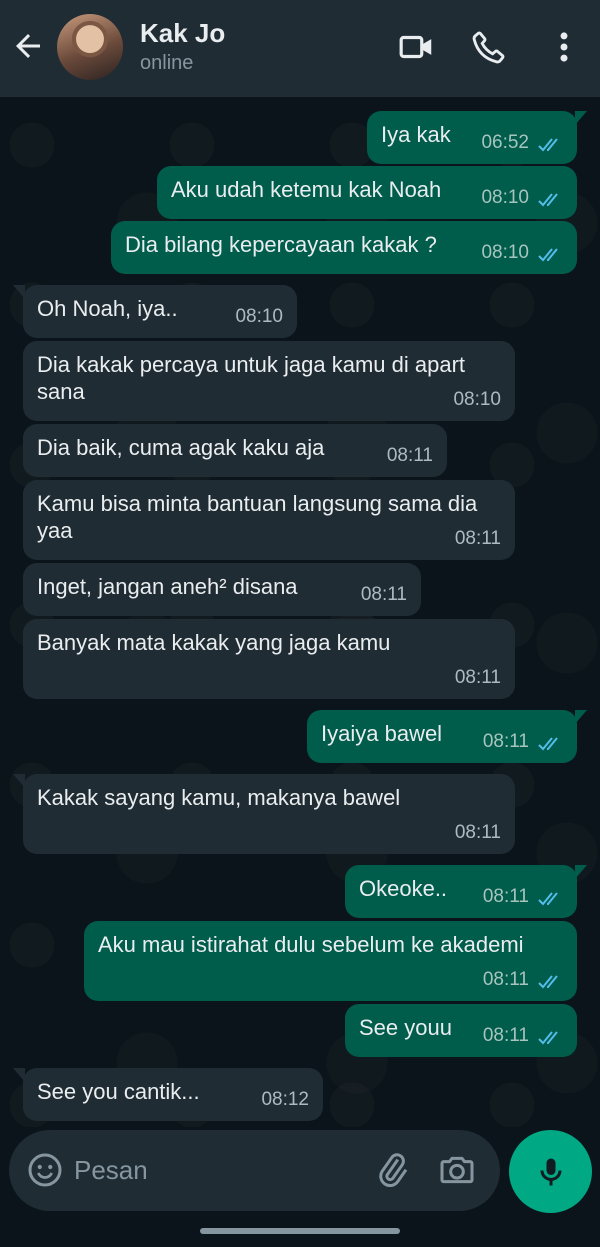 The height and width of the screenshot is (1247, 600). What do you see at coordinates (300, 1231) in the screenshot?
I see `gesture-nav-bar` at bounding box center [300, 1231].